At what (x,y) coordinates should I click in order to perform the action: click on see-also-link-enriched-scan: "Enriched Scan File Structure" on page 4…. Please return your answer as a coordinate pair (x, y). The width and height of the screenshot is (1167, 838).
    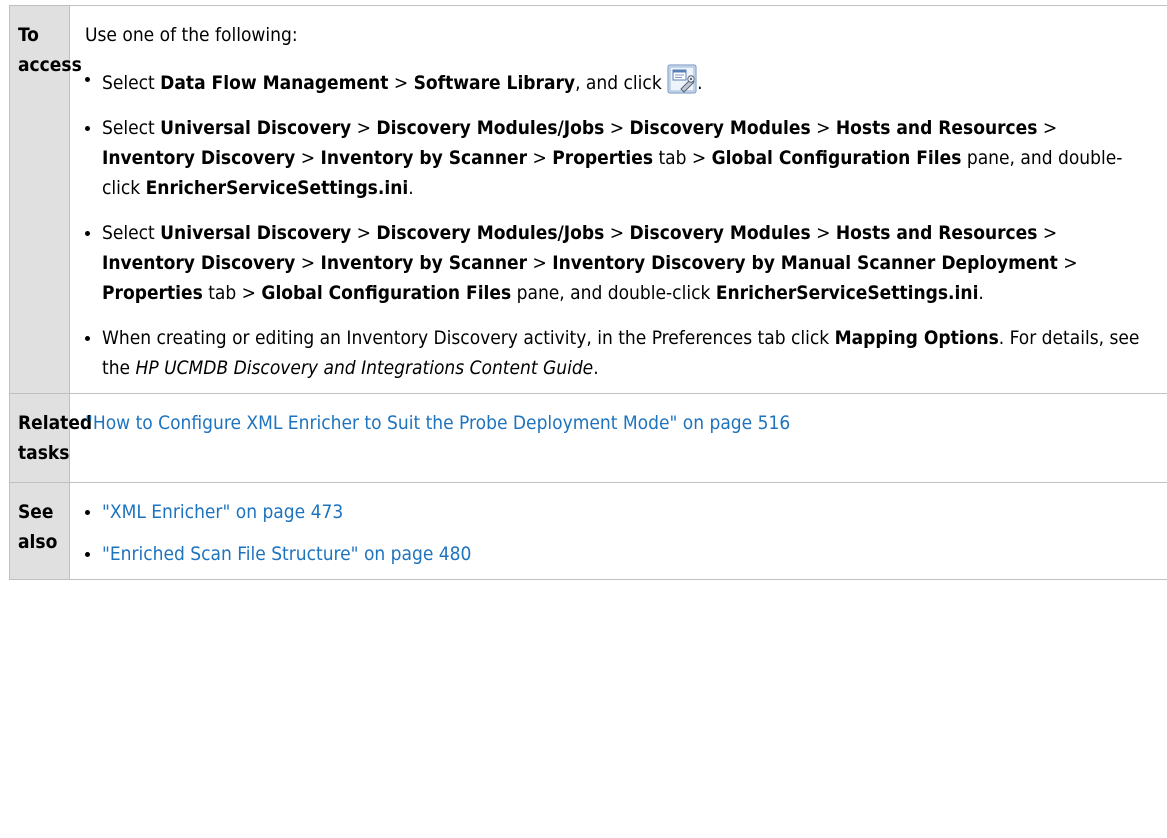
    Looking at the image, I should click on (286, 554).